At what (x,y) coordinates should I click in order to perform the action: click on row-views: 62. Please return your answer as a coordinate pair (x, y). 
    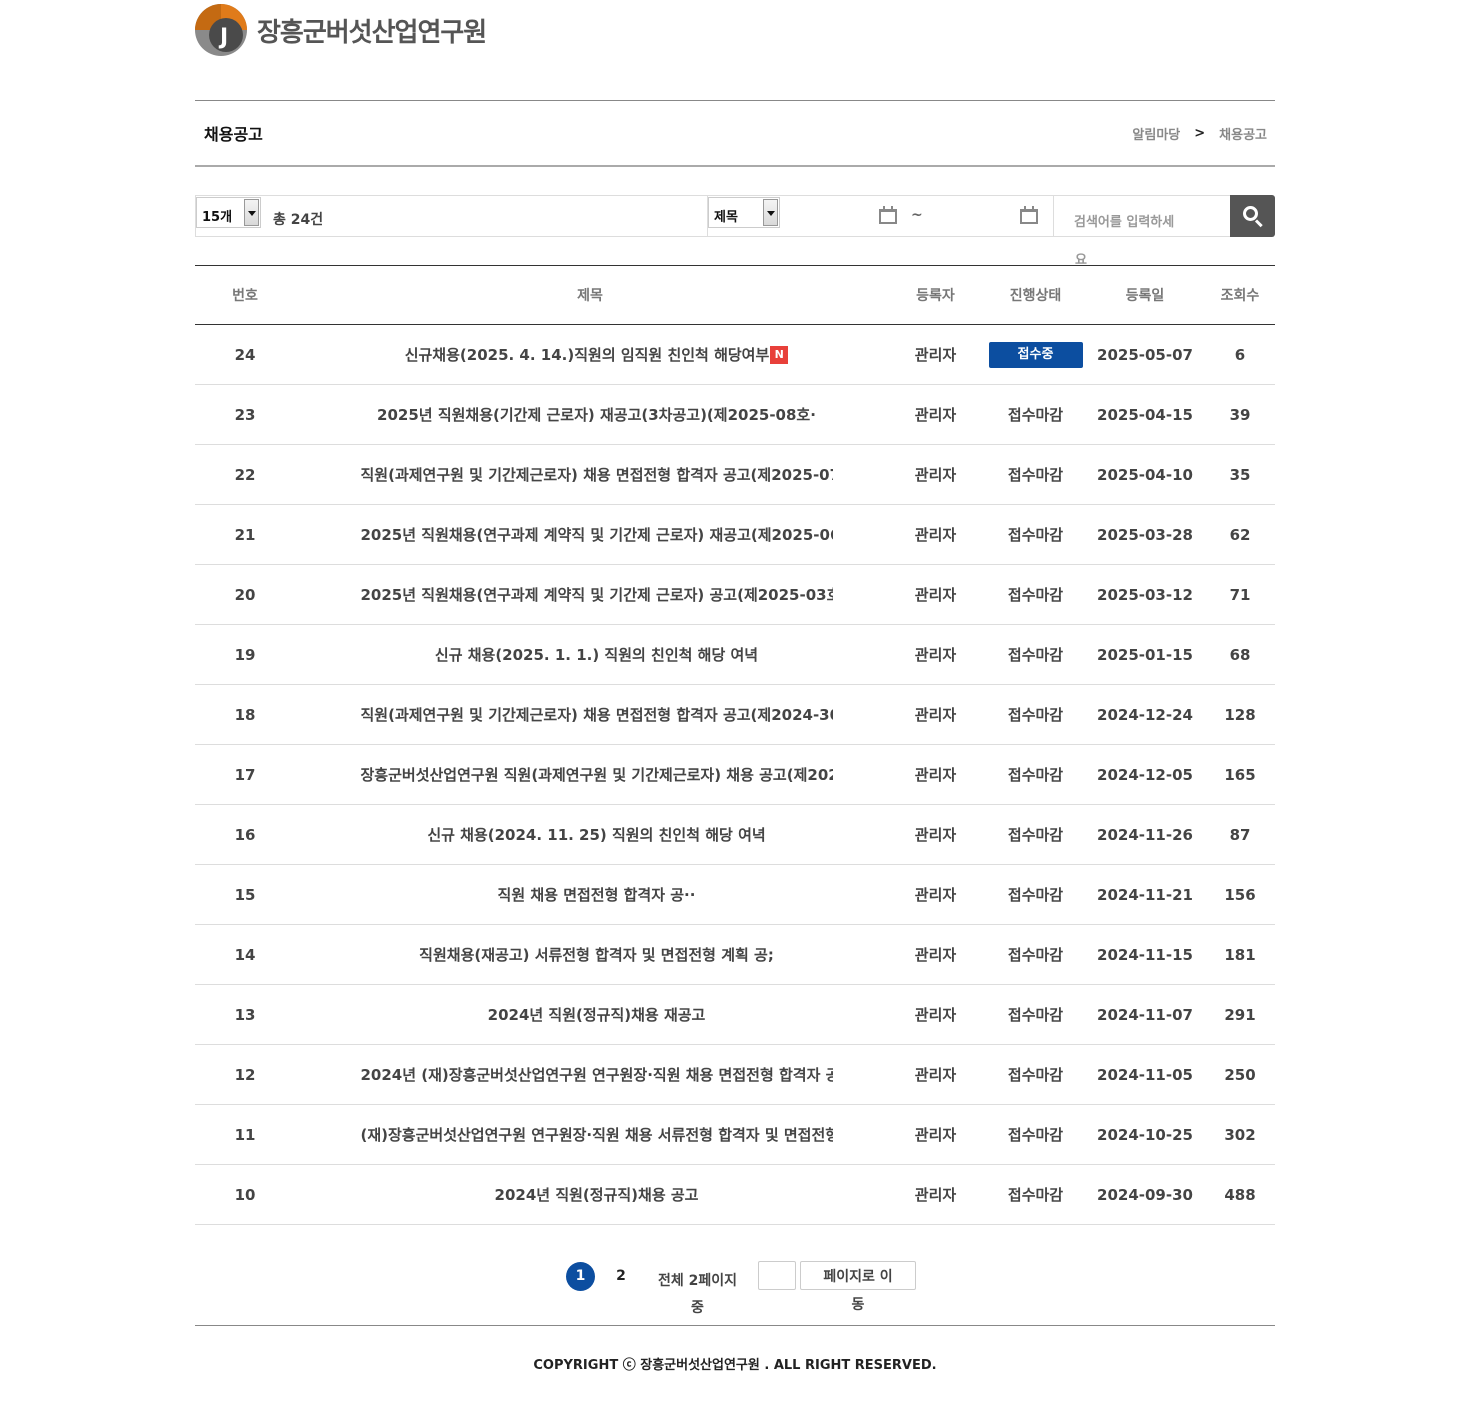
    Looking at the image, I should click on (1240, 534).